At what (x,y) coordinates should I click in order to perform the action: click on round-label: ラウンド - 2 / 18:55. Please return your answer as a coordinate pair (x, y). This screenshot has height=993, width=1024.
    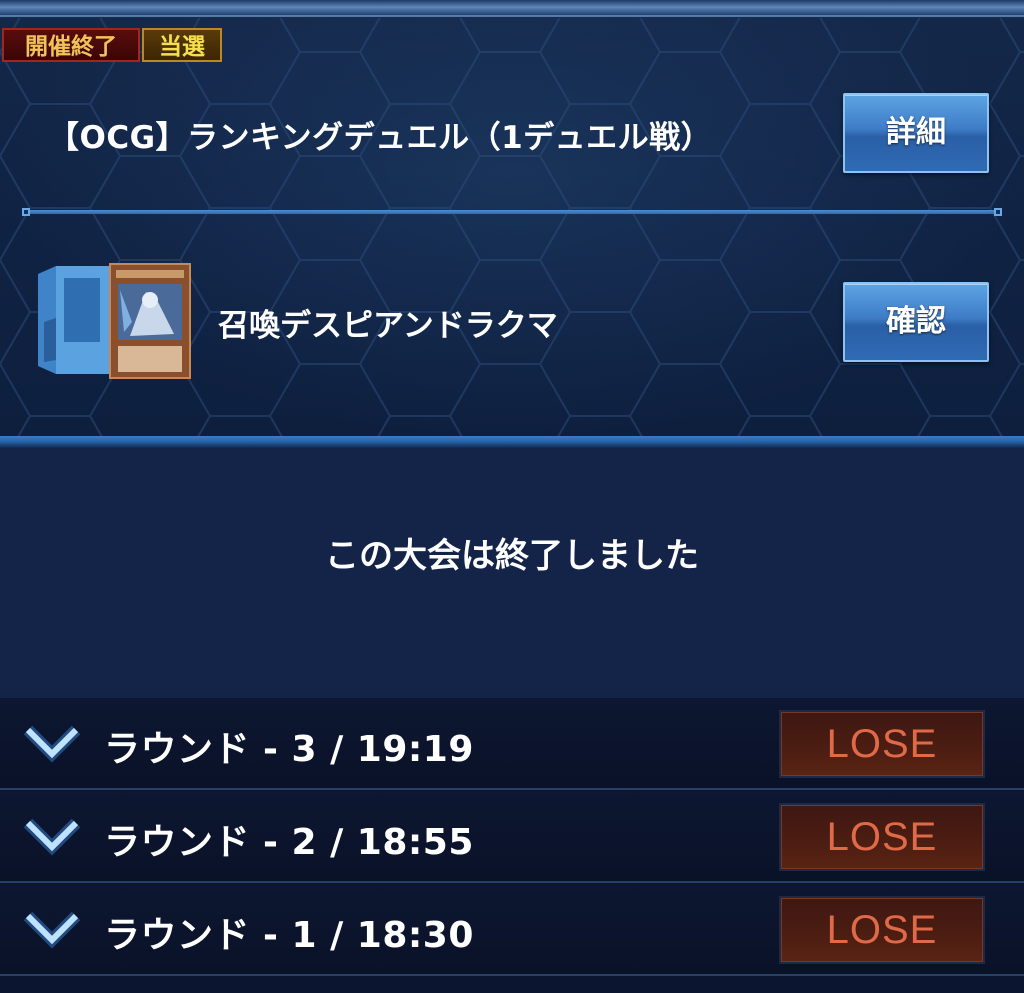
    Looking at the image, I should click on (289, 842).